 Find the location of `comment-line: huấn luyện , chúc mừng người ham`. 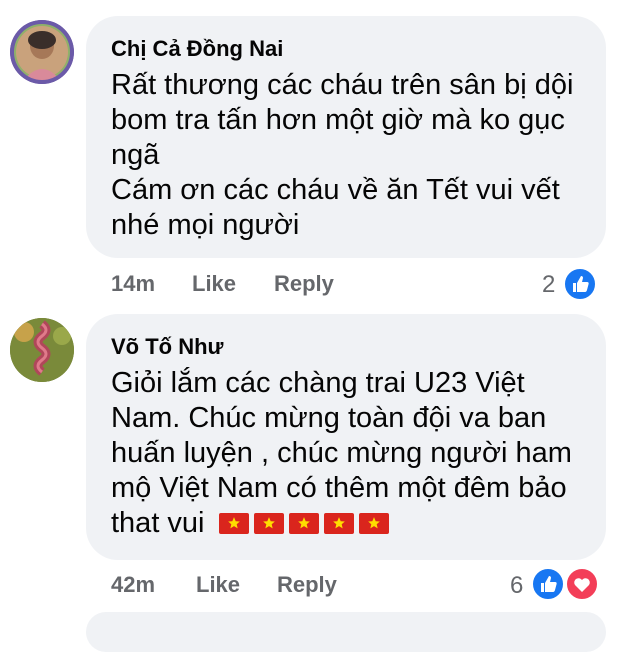

comment-line: huấn luyện , chúc mừng người ham is located at coordinates (341, 453).